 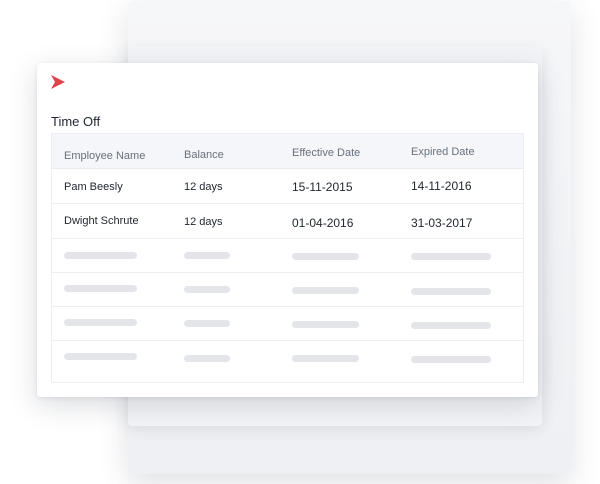 What do you see at coordinates (322, 187) in the screenshot?
I see `cell-effective-date: 15-11-2015` at bounding box center [322, 187].